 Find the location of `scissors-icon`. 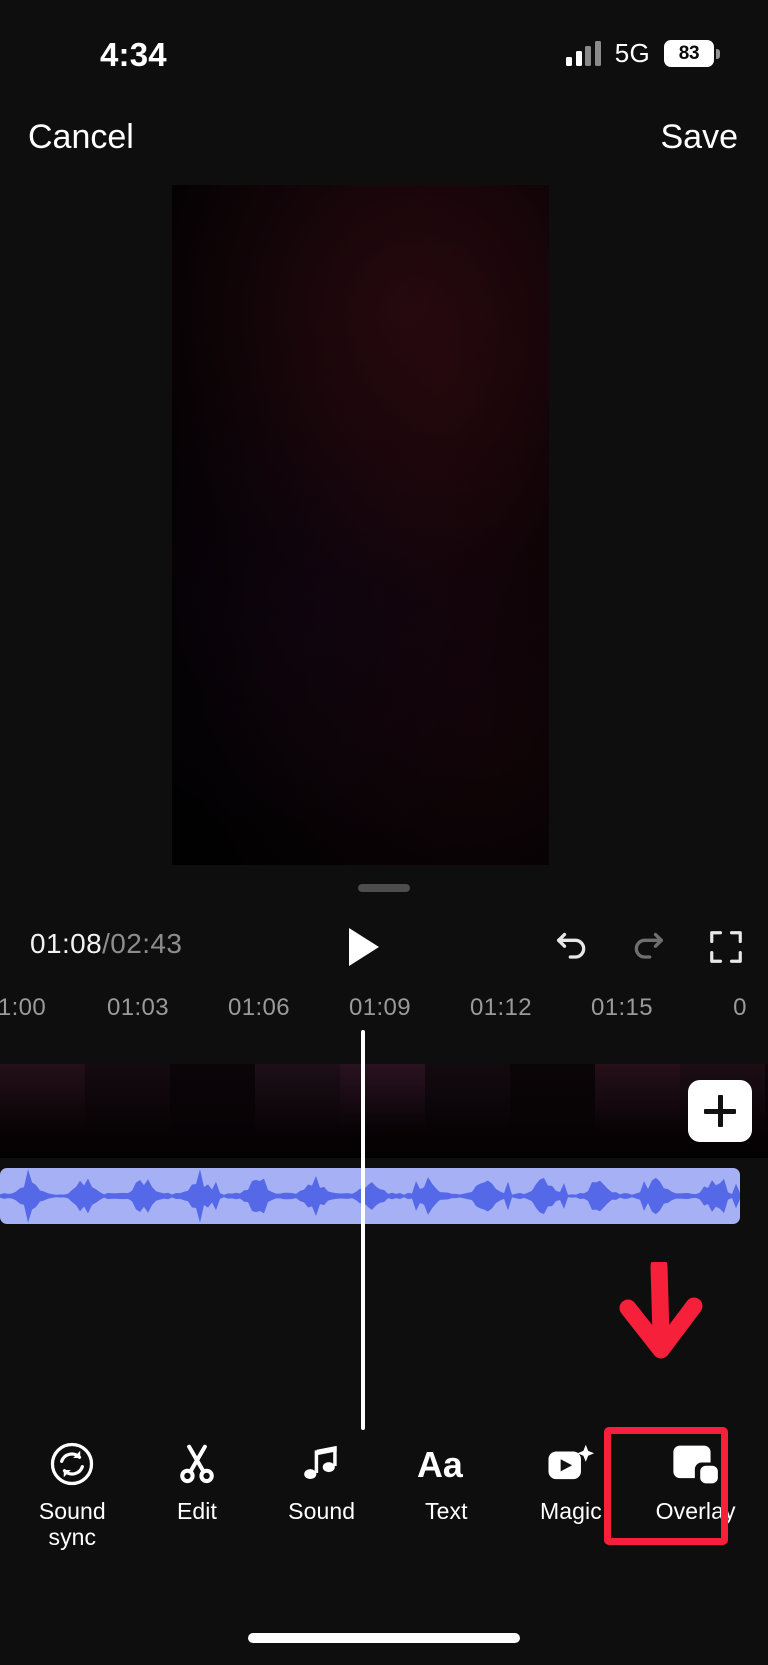

scissors-icon is located at coordinates (197, 1464).